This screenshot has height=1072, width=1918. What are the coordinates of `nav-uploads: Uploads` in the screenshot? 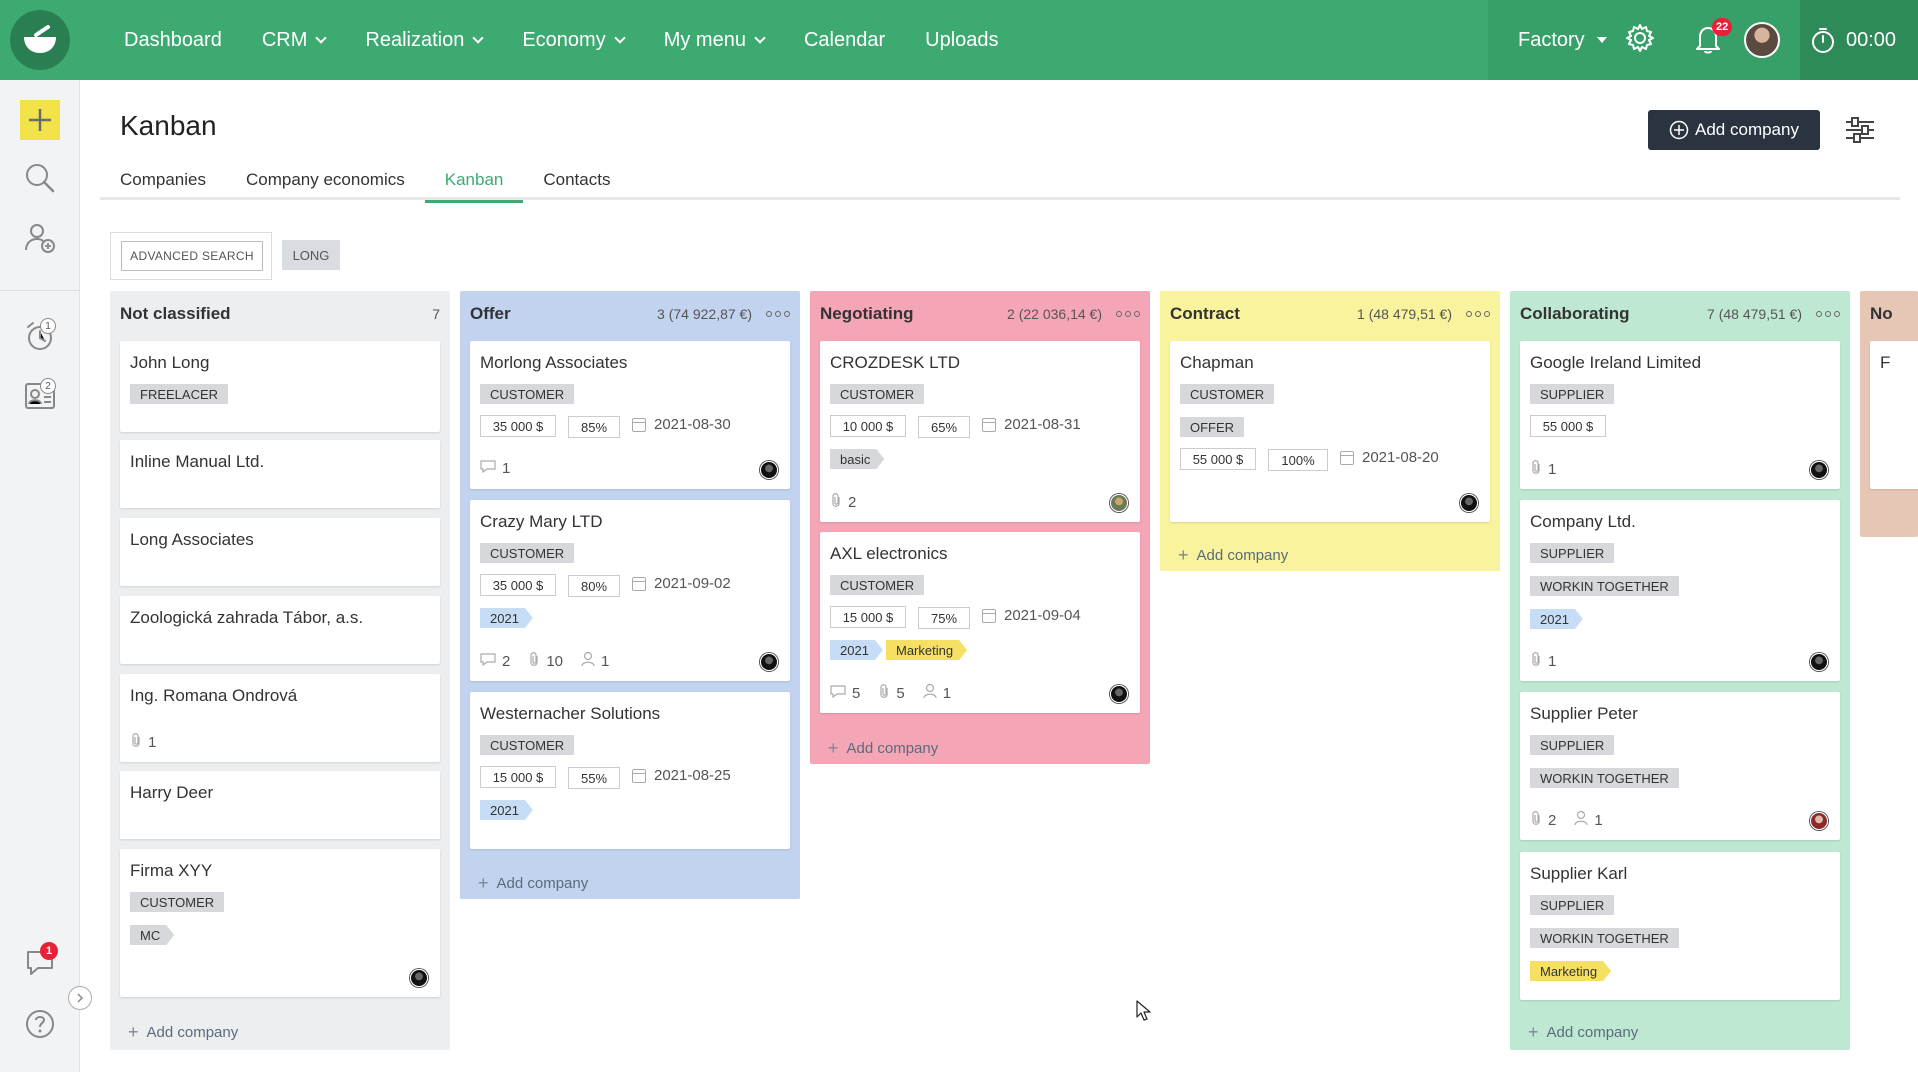 It's located at (961, 40).